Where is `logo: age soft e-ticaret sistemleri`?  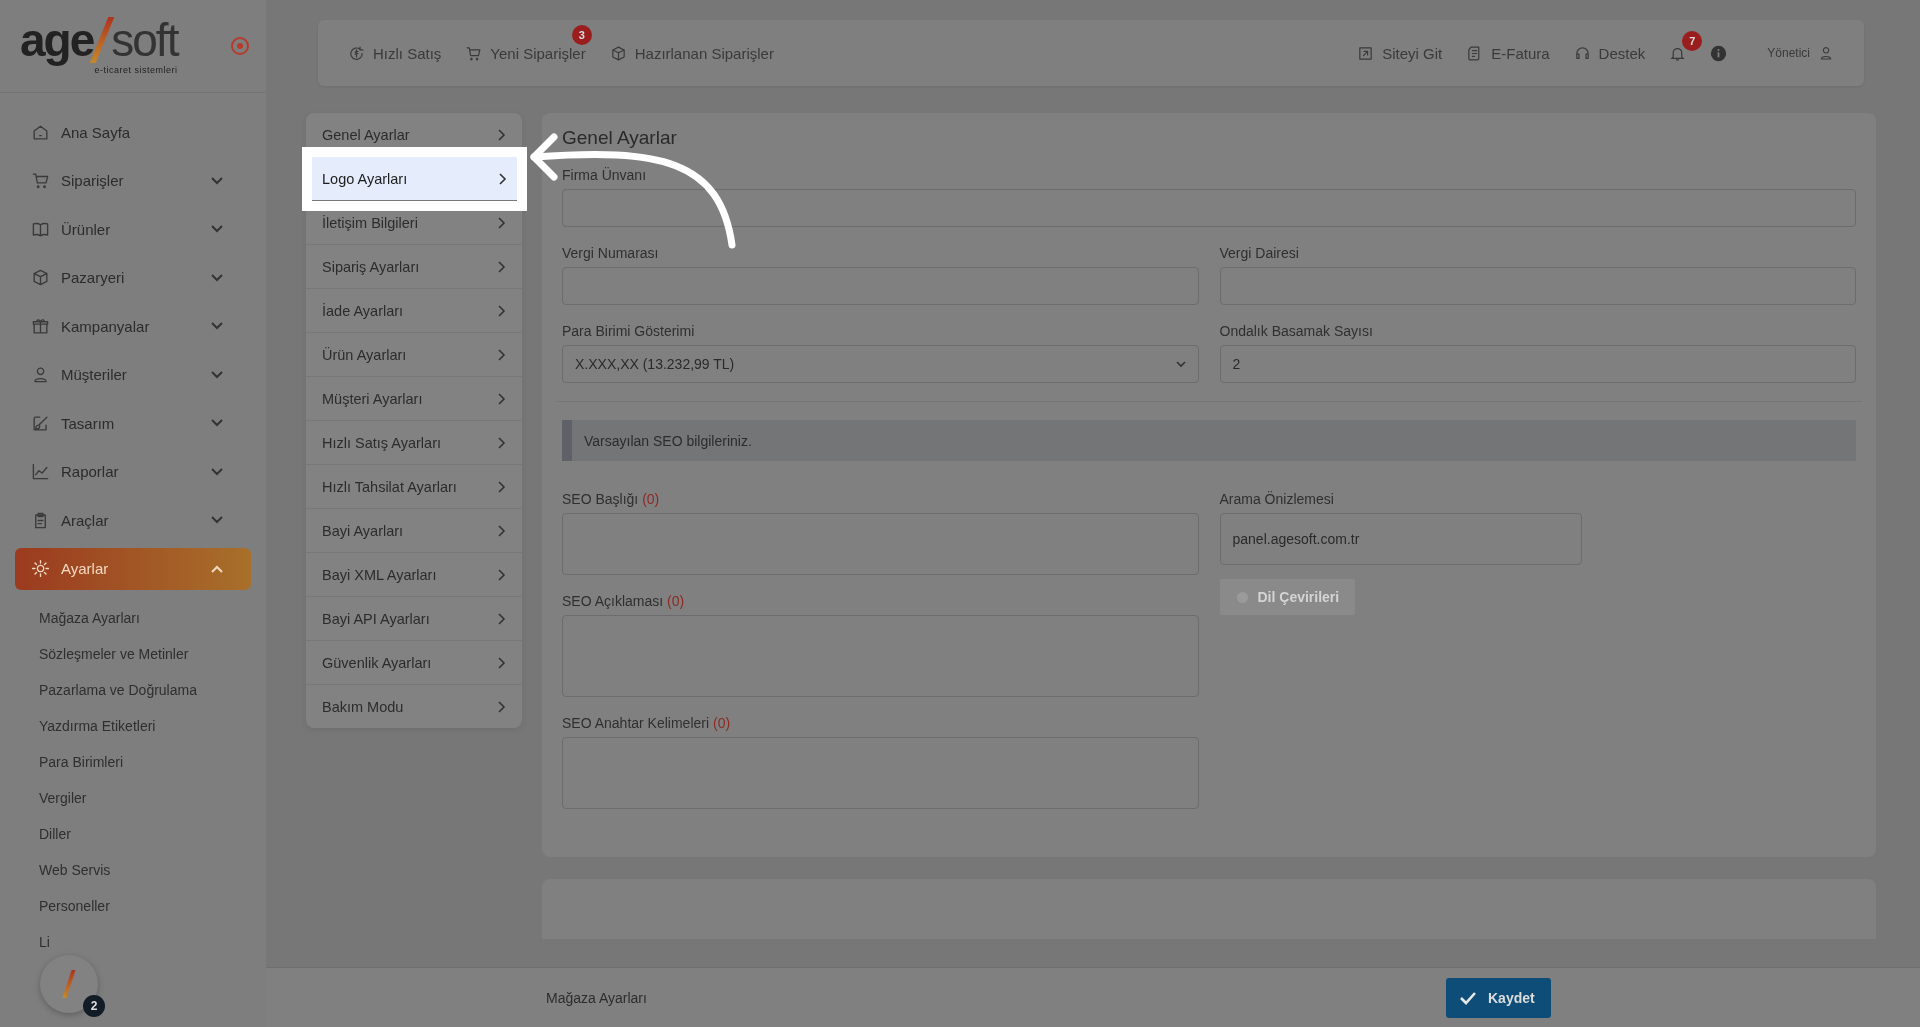
logo: age soft e-ticaret sistemleri is located at coordinates (99, 46).